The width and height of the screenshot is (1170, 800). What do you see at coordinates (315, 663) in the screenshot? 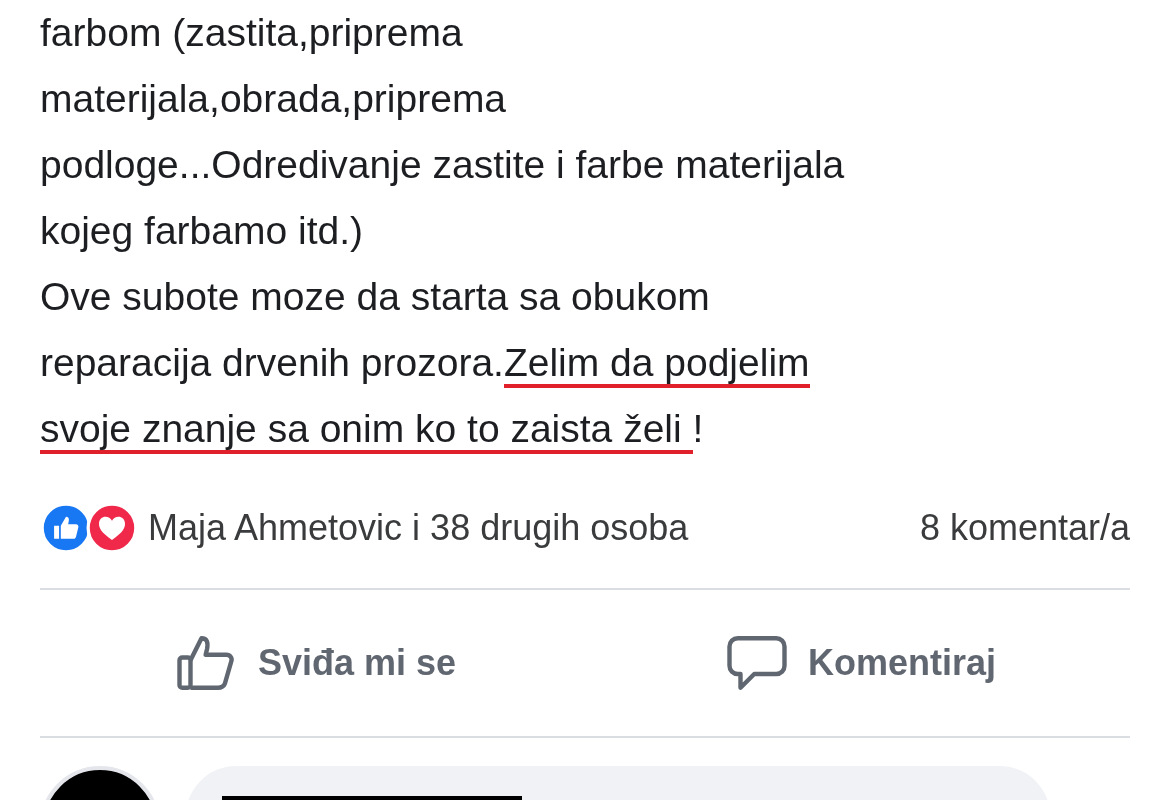
I see `like-button: Sviđa mi se` at bounding box center [315, 663].